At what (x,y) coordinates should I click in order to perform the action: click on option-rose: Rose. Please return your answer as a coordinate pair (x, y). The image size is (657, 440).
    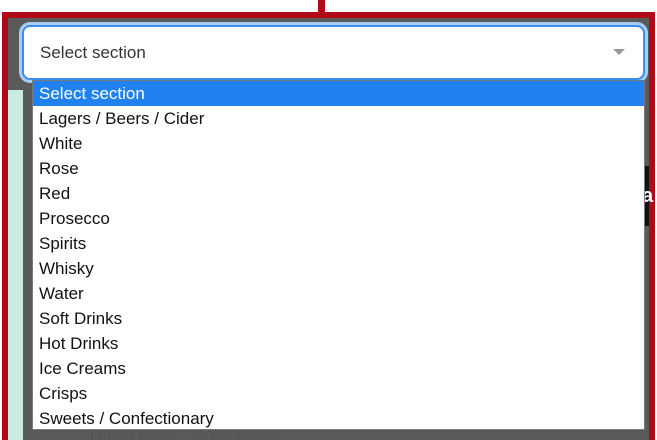
    Looking at the image, I should click on (338, 168).